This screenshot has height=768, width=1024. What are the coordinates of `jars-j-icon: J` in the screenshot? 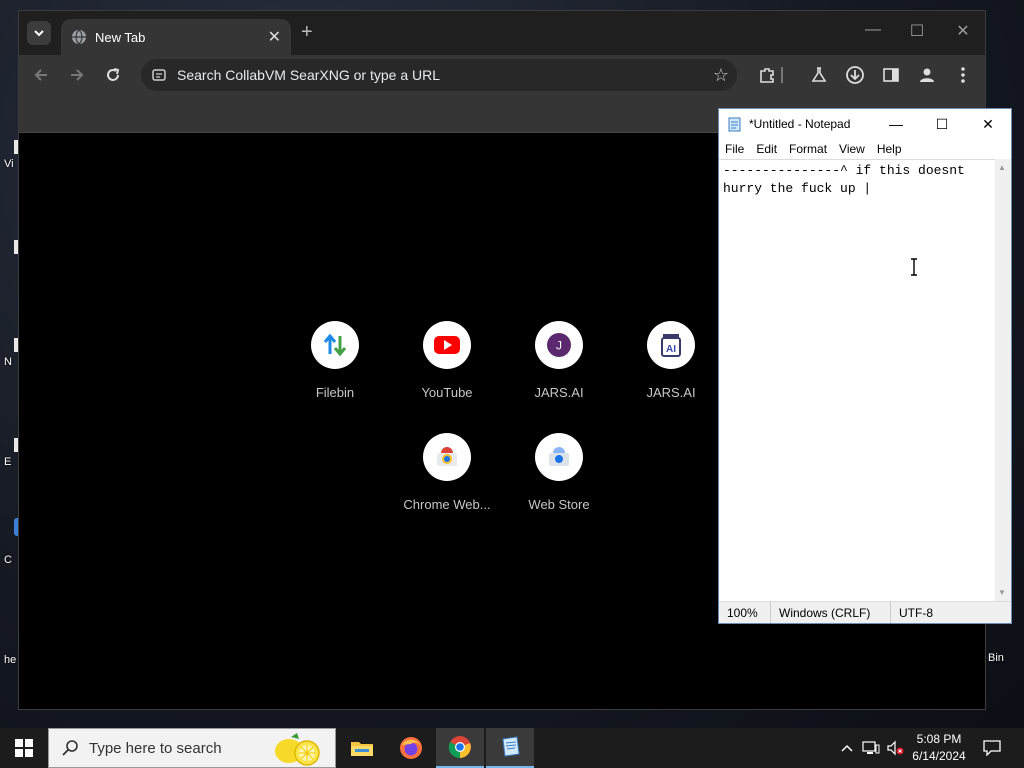 It's located at (559, 345).